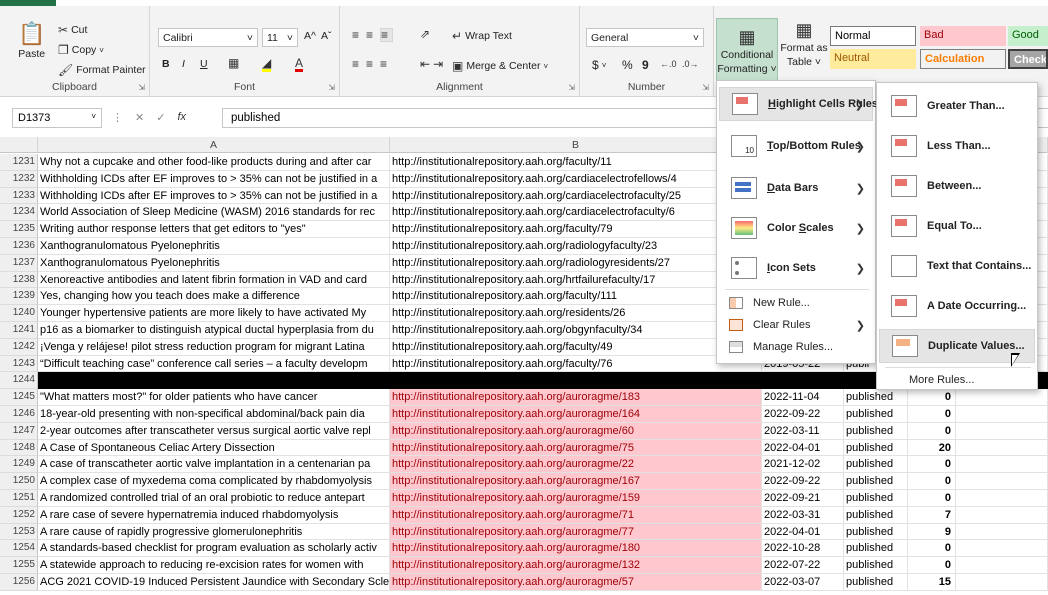 The width and height of the screenshot is (1048, 595). I want to click on cell-e: 15, so click(932, 582).